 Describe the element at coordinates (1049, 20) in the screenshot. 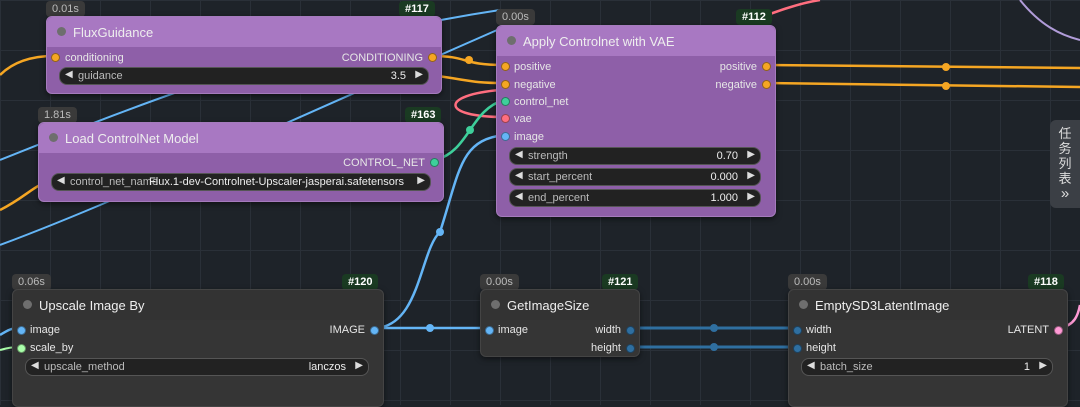

I see `wire-misc` at that location.